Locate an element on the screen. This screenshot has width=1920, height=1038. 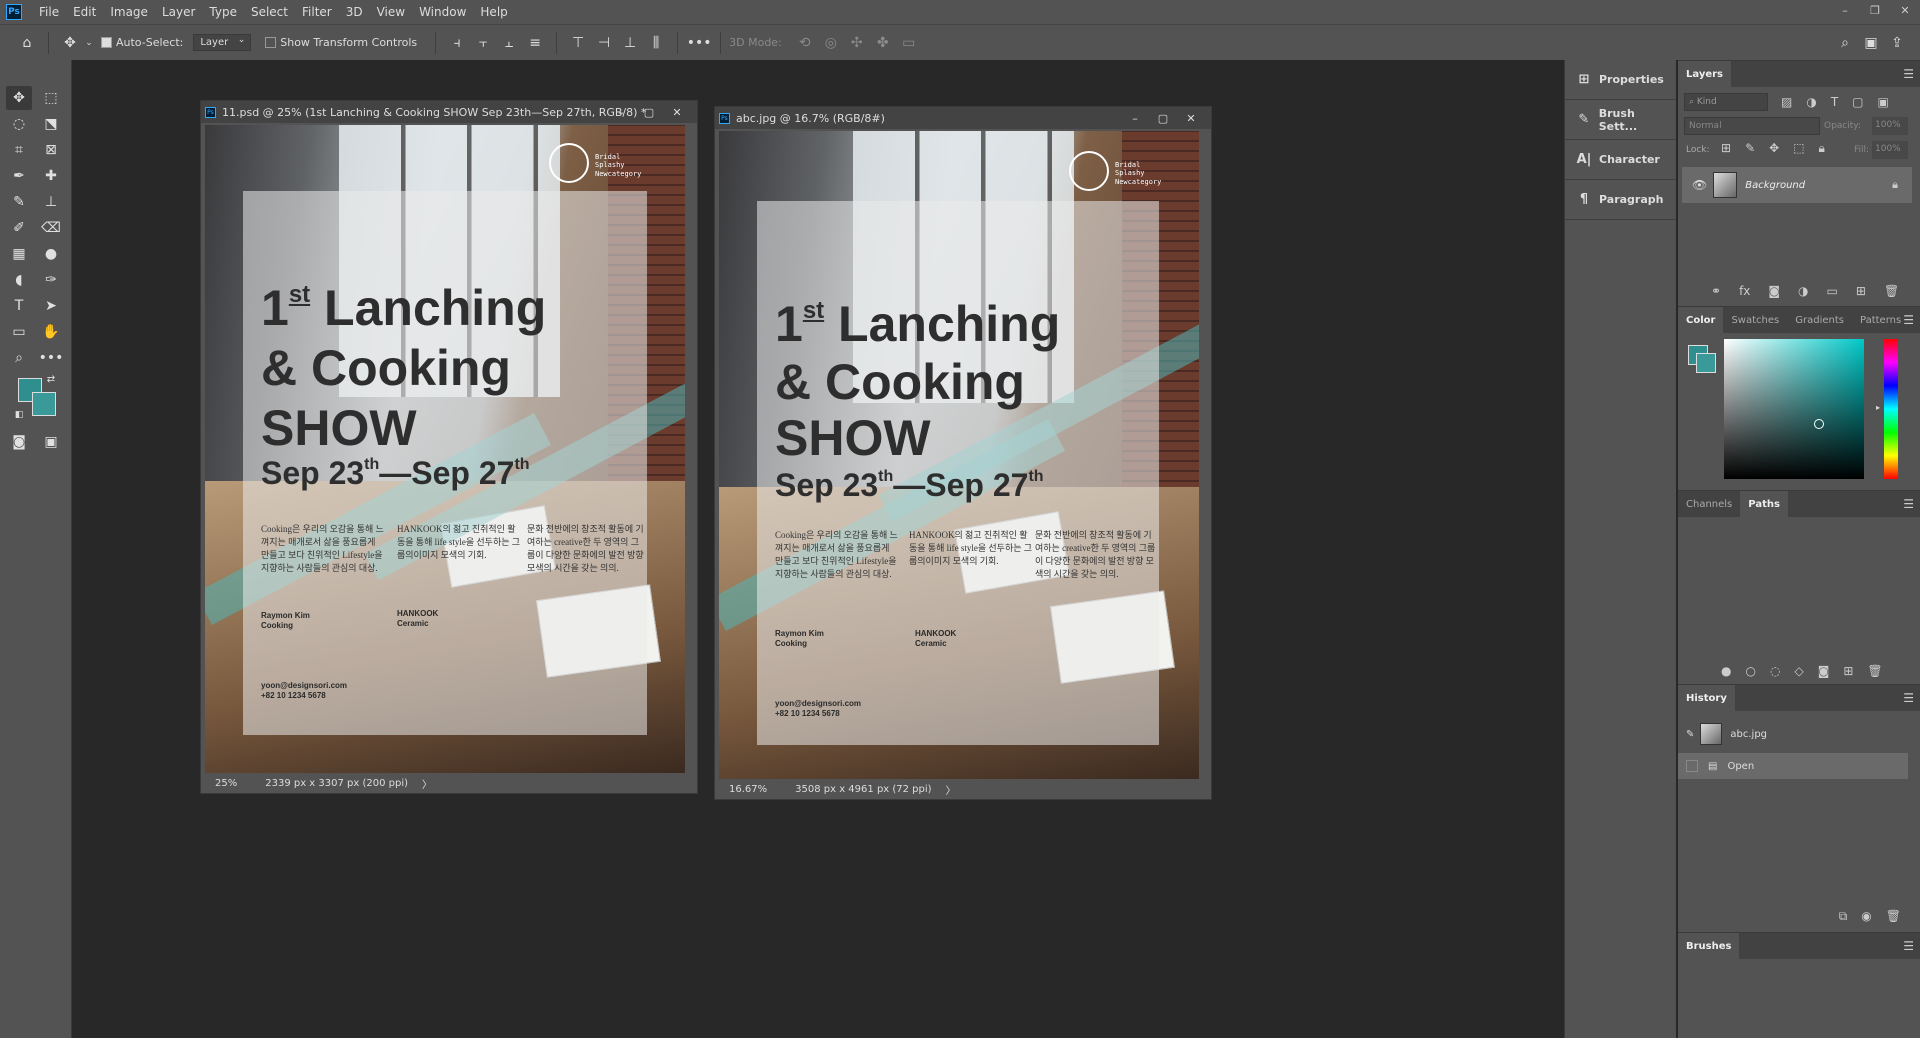
stamp-tool-icon: ⊥ is located at coordinates (51, 202).